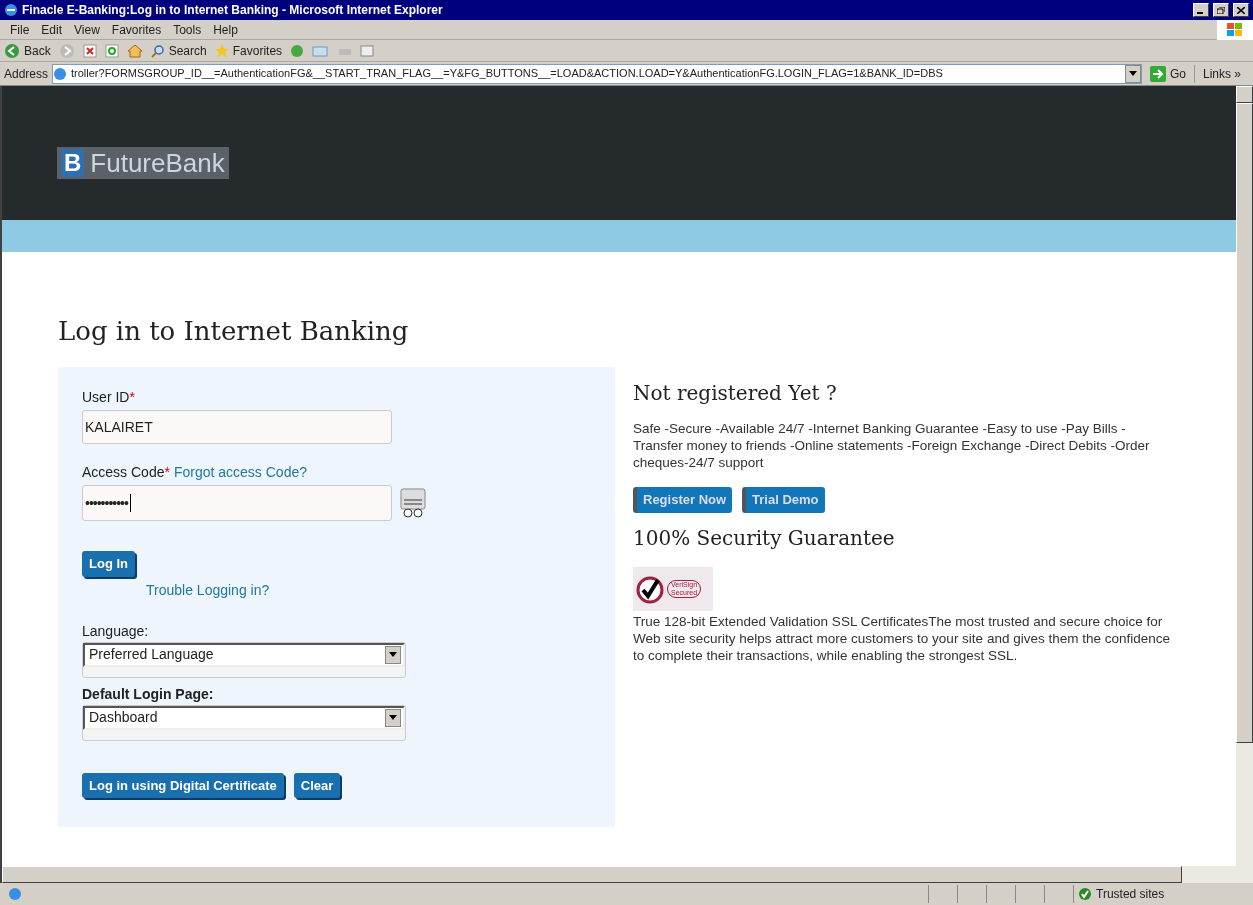 The width and height of the screenshot is (1253, 905). I want to click on certificate-login-button: Log in using Digital Certificate, so click(183, 785).